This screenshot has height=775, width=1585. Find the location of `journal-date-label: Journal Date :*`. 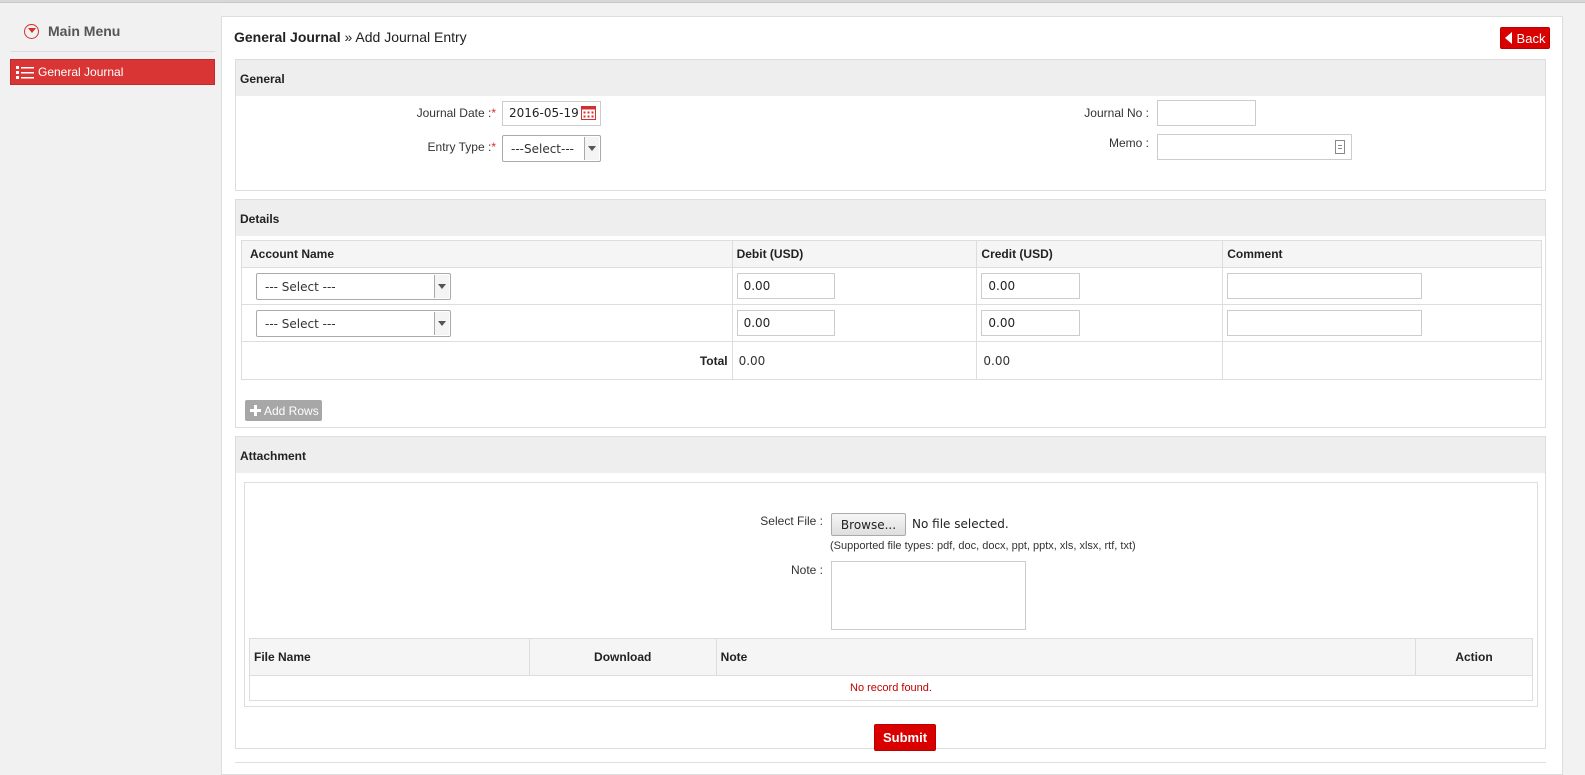

journal-date-label: Journal Date :* is located at coordinates (456, 113).